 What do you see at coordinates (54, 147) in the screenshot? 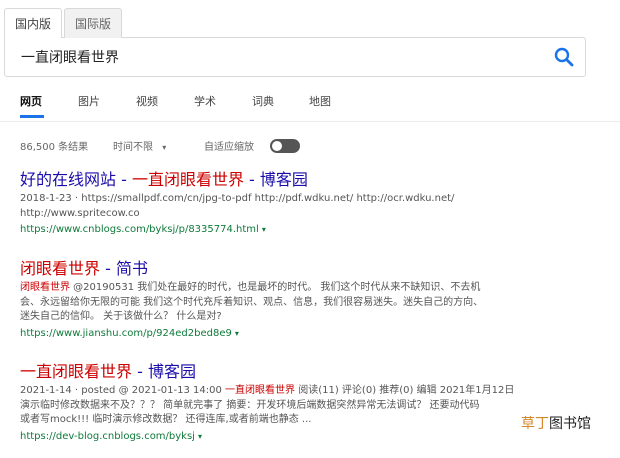
I see `result-count: 86,500 条结果` at bounding box center [54, 147].